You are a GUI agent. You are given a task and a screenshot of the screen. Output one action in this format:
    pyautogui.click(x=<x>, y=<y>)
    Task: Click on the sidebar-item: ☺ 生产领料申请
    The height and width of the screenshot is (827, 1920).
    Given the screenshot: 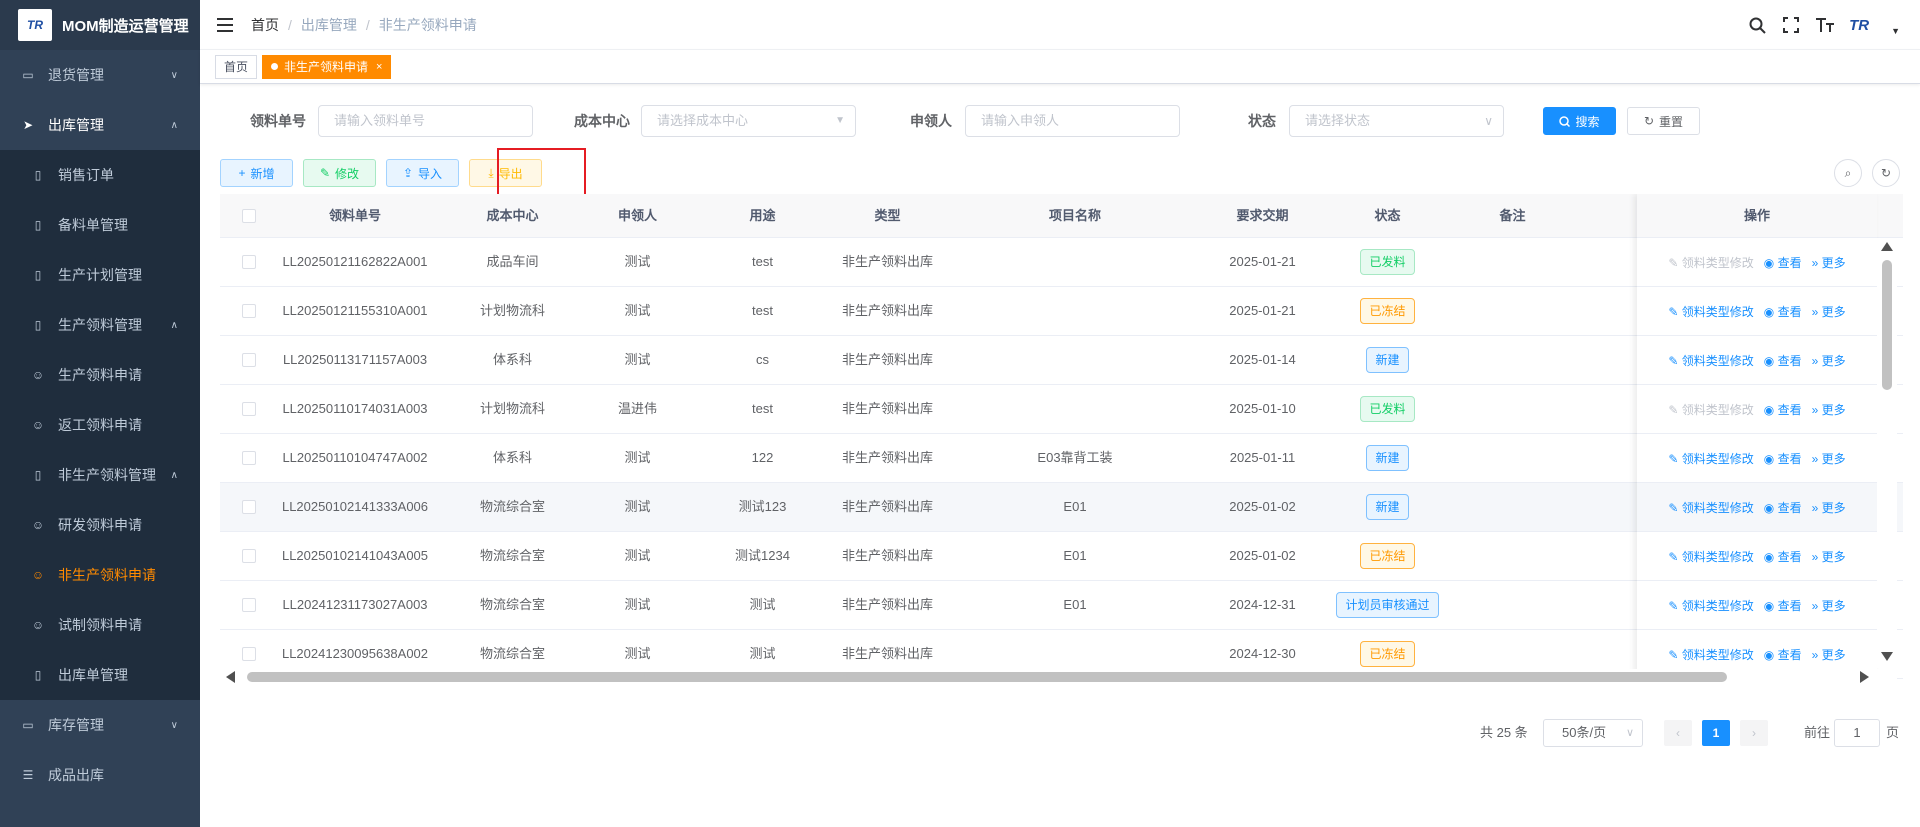 What is the action you would take?
    pyautogui.click(x=100, y=375)
    